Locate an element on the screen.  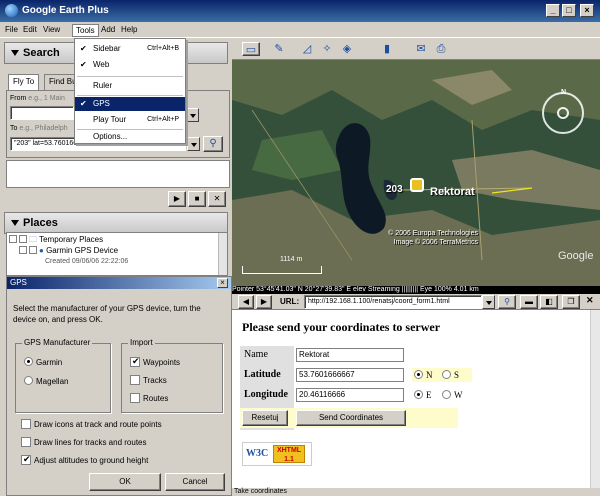
ruler-button: ▮ is located at coordinates (387, 49).